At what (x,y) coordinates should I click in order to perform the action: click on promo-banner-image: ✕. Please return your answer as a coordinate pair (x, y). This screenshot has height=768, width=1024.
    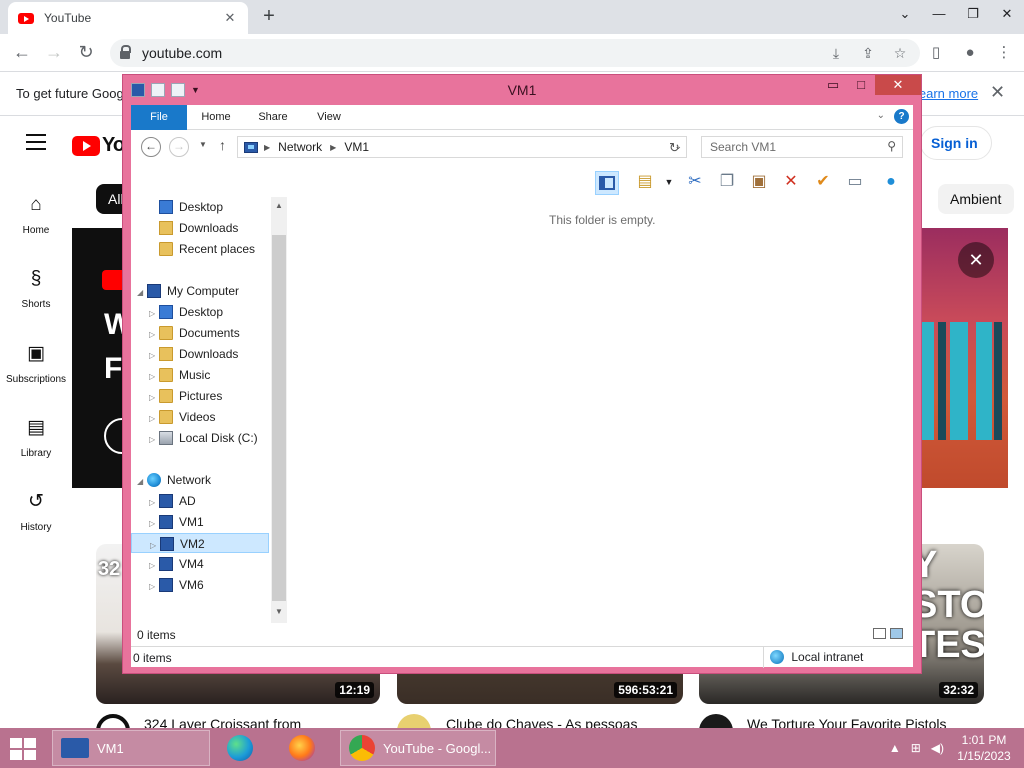
    Looking at the image, I should click on (964, 358).